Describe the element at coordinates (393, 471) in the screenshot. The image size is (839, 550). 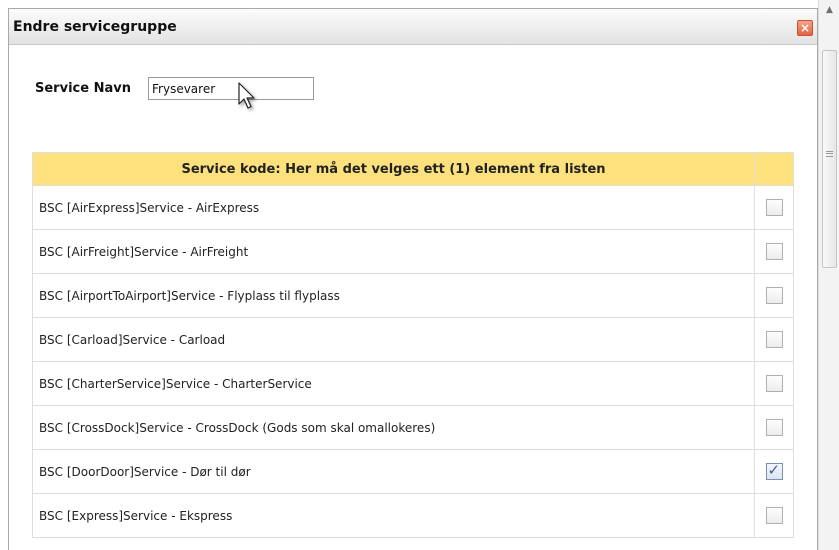
I see `service-label: BSC [DoorDoor]Service - Dør til dør` at that location.